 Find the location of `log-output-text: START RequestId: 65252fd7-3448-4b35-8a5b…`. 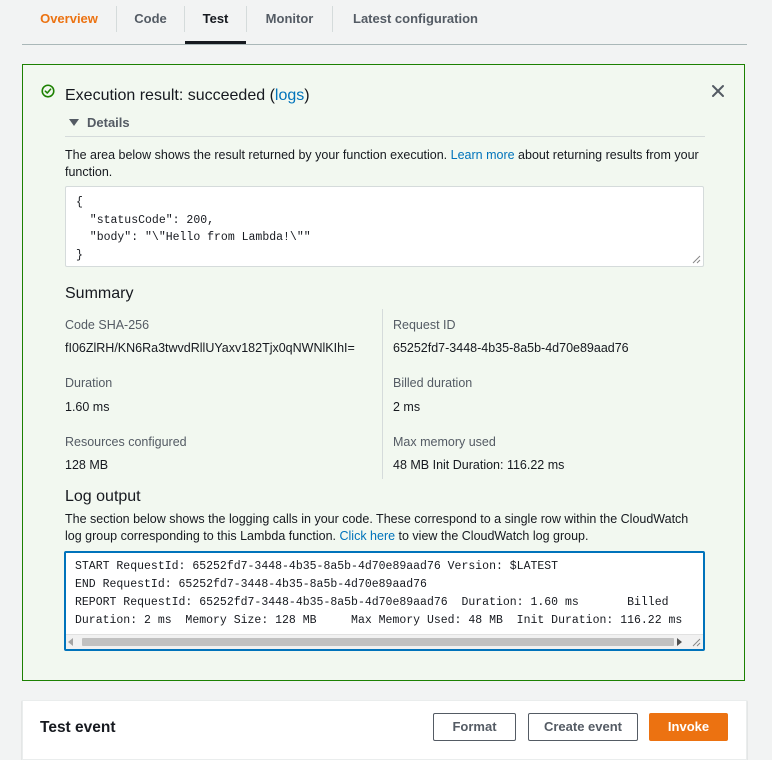

log-output-text: START RequestId: 65252fd7-3448-4b35-8a5b… is located at coordinates (379, 593).